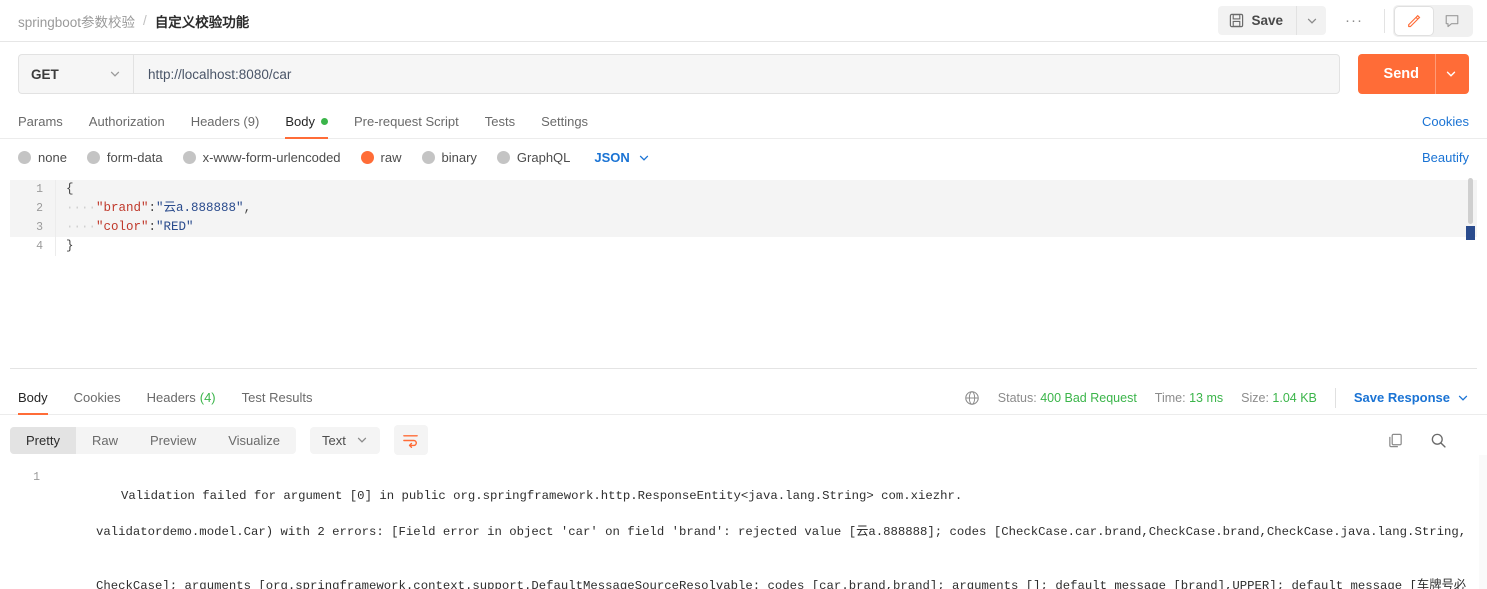 Image resolution: width=1487 pixels, height=589 pixels. Describe the element at coordinates (36, 477) in the screenshot. I see `response-line-number: 1` at that location.